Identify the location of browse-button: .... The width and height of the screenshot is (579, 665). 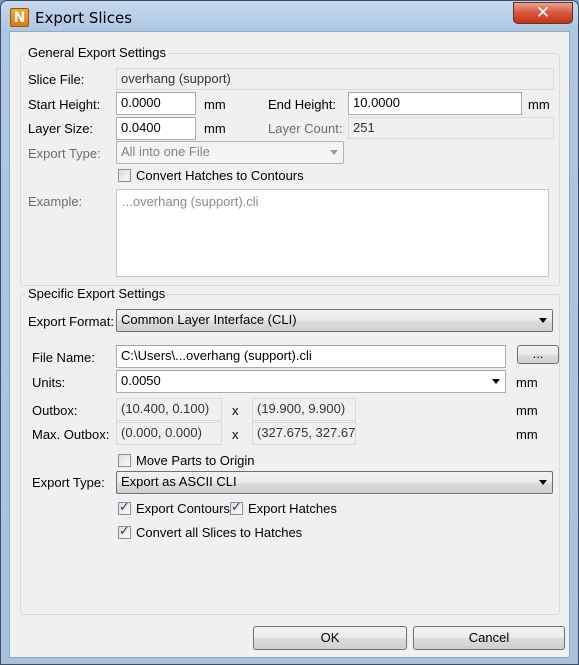
(538, 354).